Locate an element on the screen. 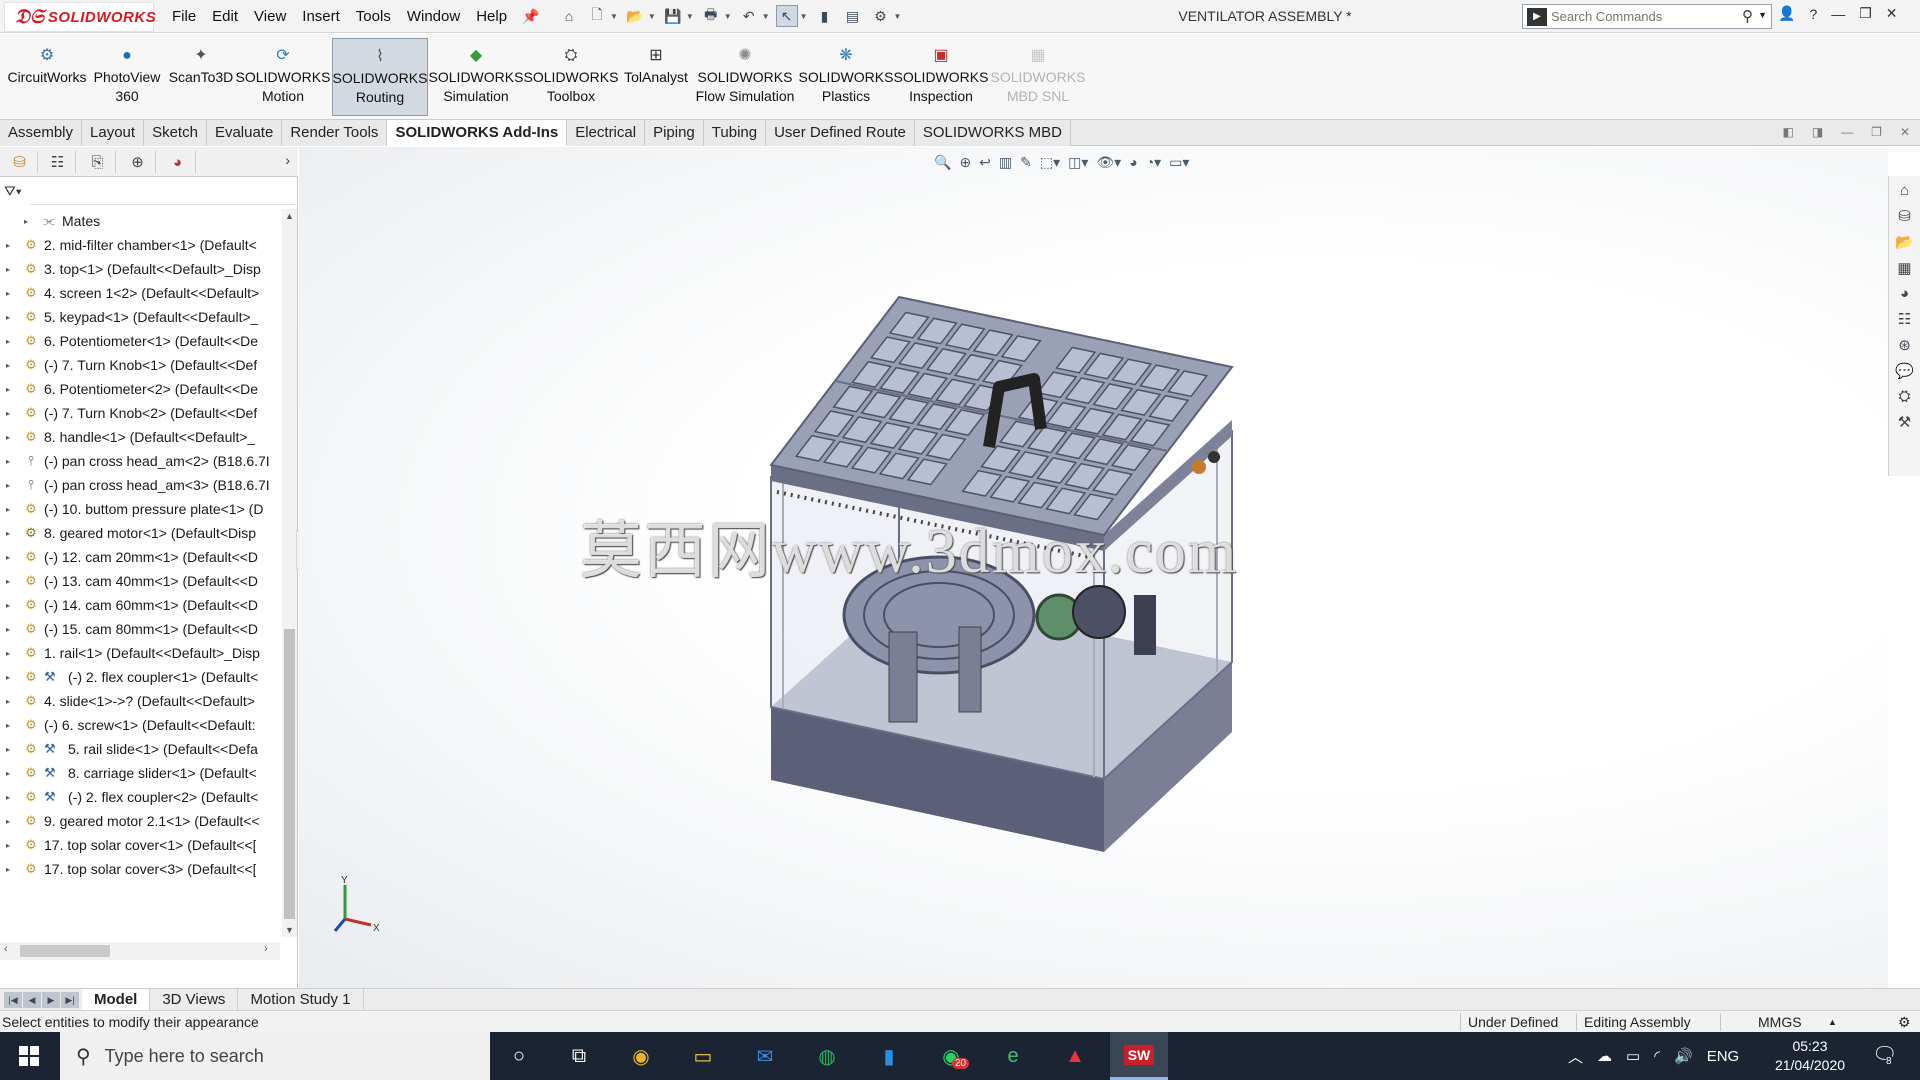 Image resolution: width=1920 pixels, height=1080 pixels. task-view-icon: ⧉ is located at coordinates (579, 1056).